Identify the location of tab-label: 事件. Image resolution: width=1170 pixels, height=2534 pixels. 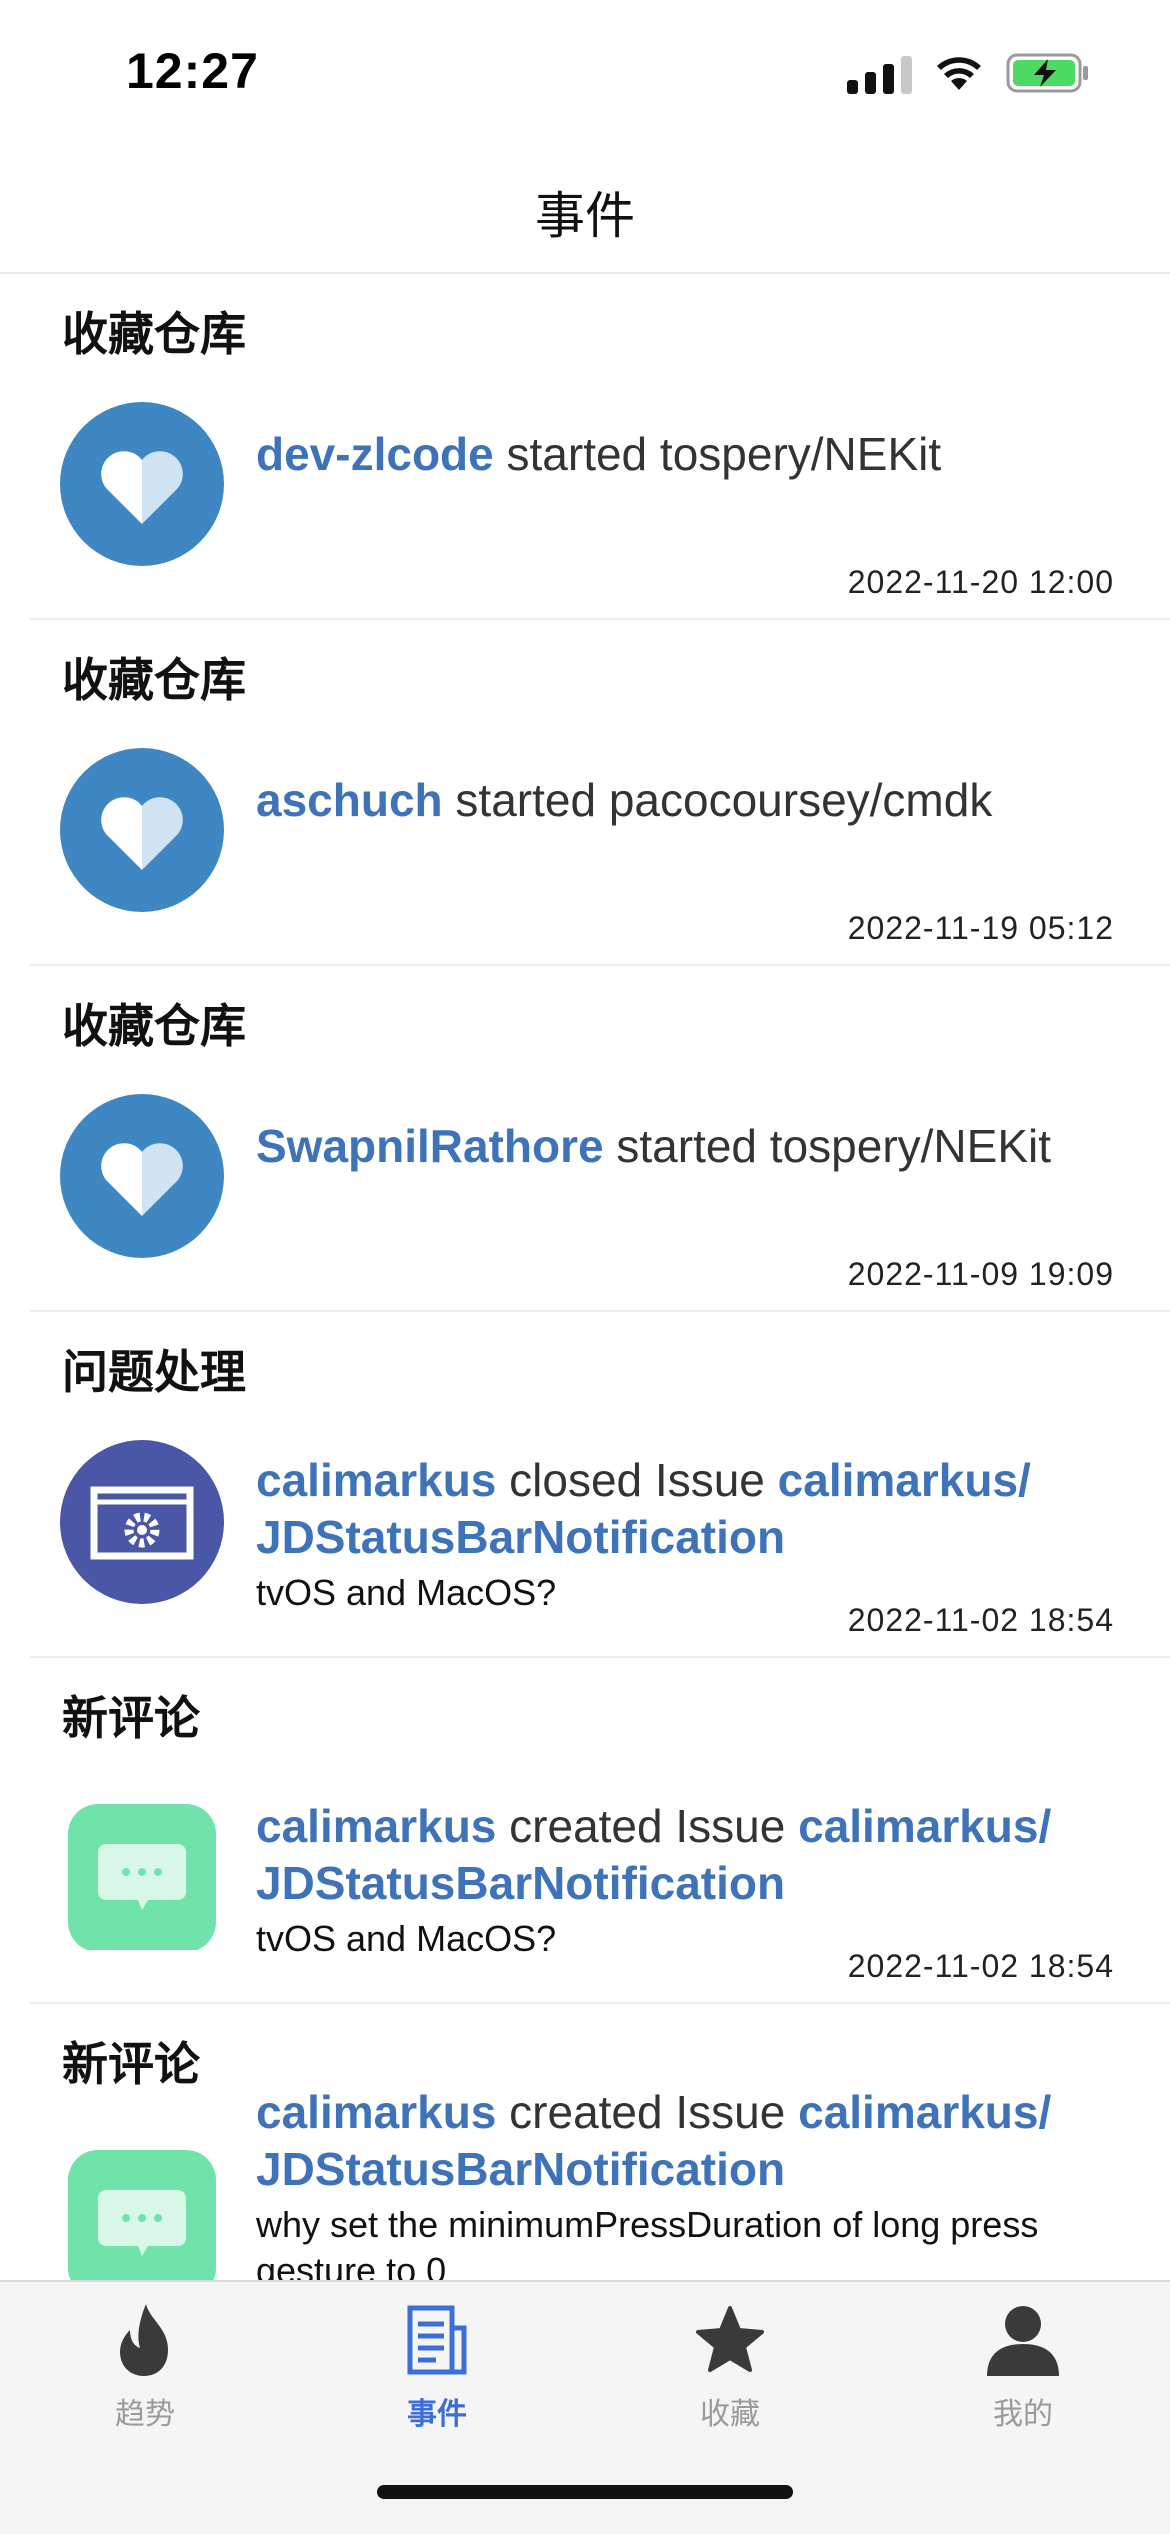
(437, 2414).